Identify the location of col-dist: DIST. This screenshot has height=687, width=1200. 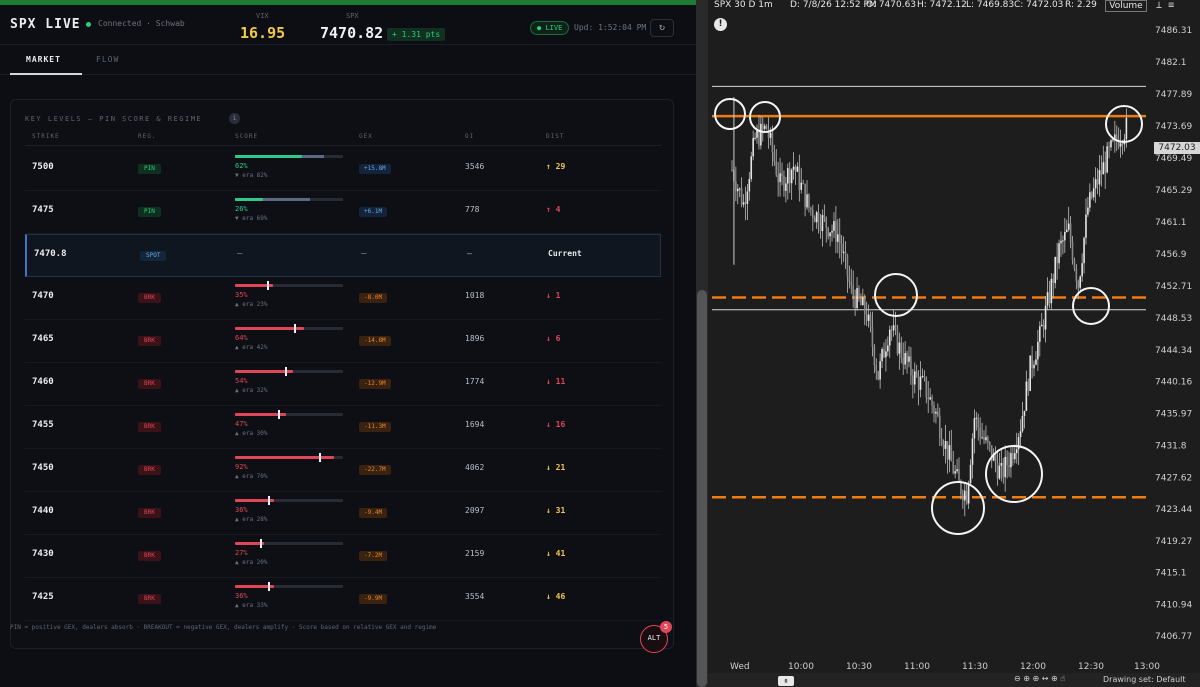
(555, 136).